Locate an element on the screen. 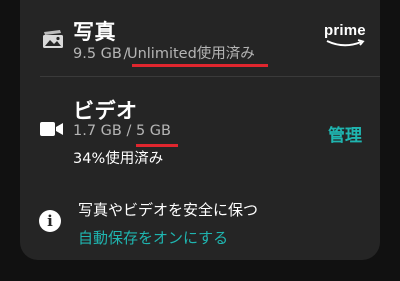 Image resolution: width=400 pixels, height=281 pixels. manage-button: 管理 is located at coordinates (345, 133).